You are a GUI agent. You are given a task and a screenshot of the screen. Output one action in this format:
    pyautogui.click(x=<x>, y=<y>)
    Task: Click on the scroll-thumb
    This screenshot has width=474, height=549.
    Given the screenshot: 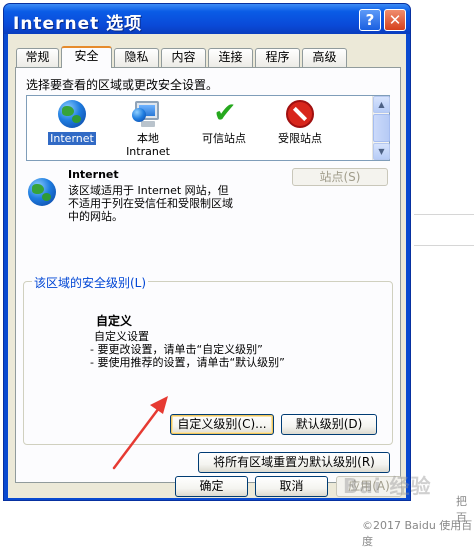 What is the action you would take?
    pyautogui.click(x=381, y=128)
    